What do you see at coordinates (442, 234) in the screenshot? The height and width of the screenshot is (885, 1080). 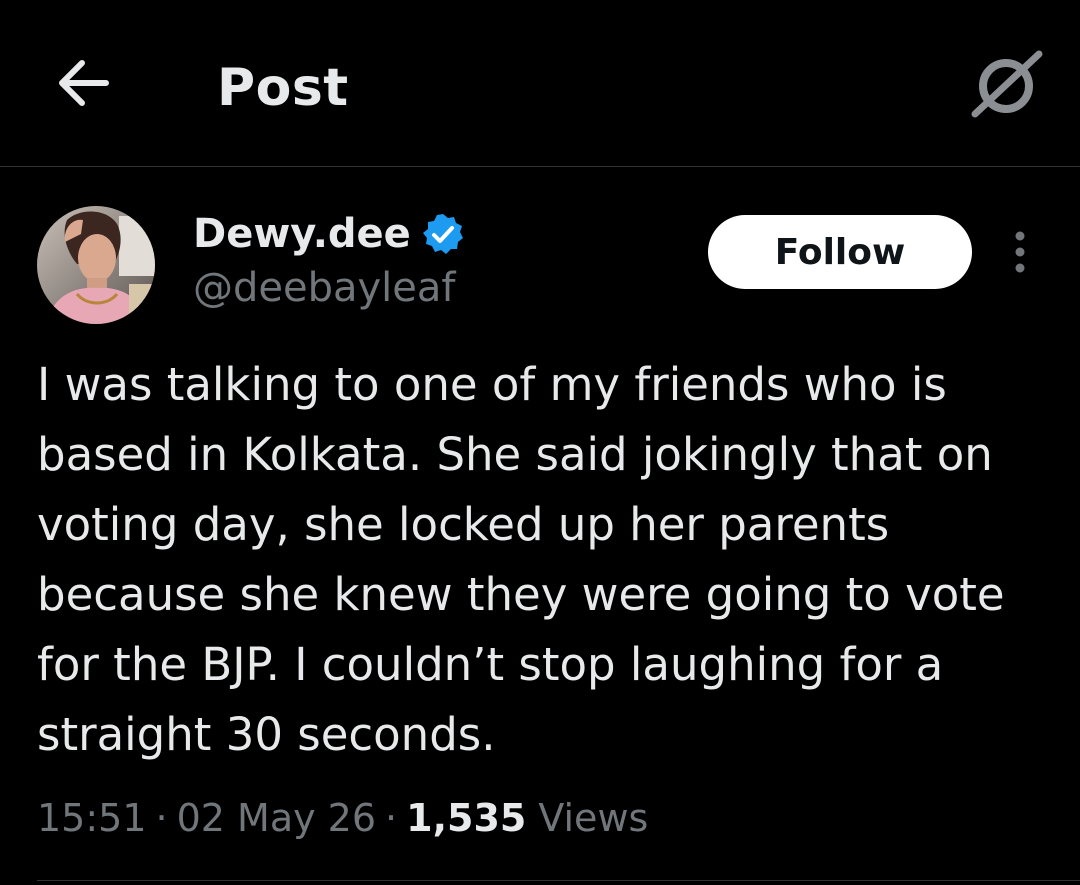 I see `verified-badge-icon` at bounding box center [442, 234].